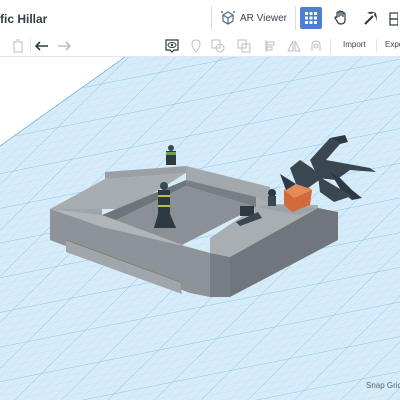 This screenshot has height=400, width=400. I want to click on delete-button, so click(18, 46).